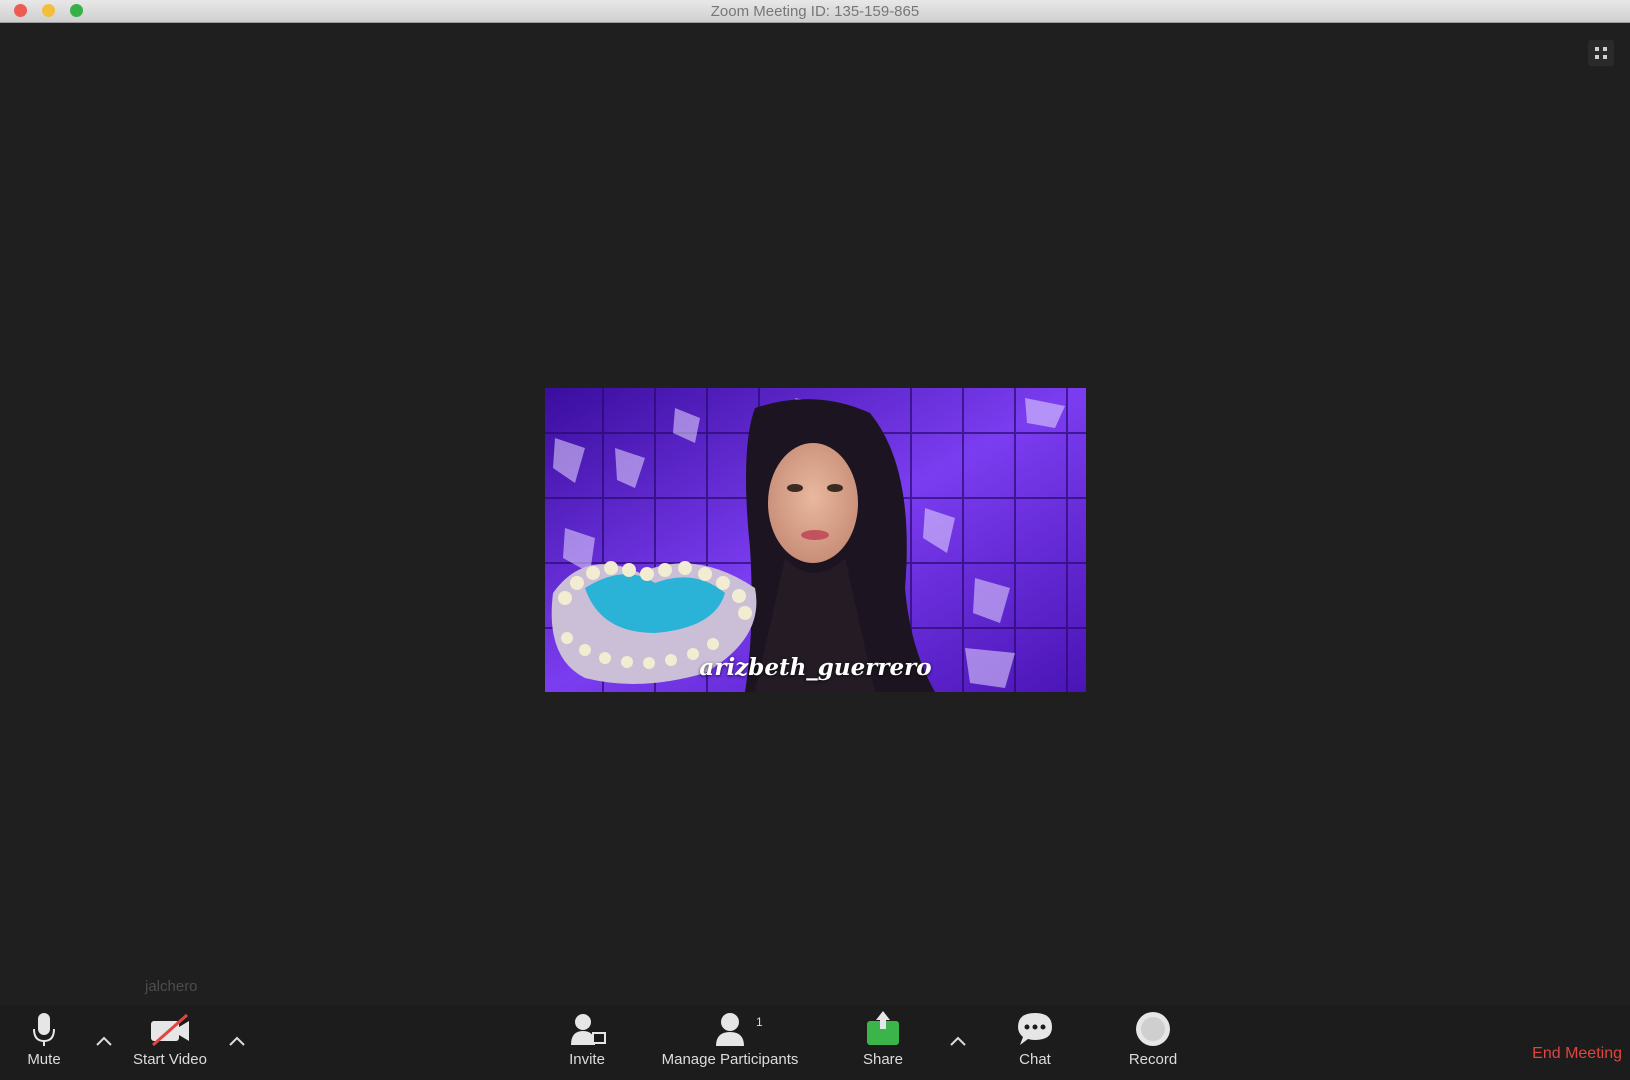 This screenshot has width=1630, height=1080. I want to click on end-meeting-button: End Meeting, so click(1577, 1054).